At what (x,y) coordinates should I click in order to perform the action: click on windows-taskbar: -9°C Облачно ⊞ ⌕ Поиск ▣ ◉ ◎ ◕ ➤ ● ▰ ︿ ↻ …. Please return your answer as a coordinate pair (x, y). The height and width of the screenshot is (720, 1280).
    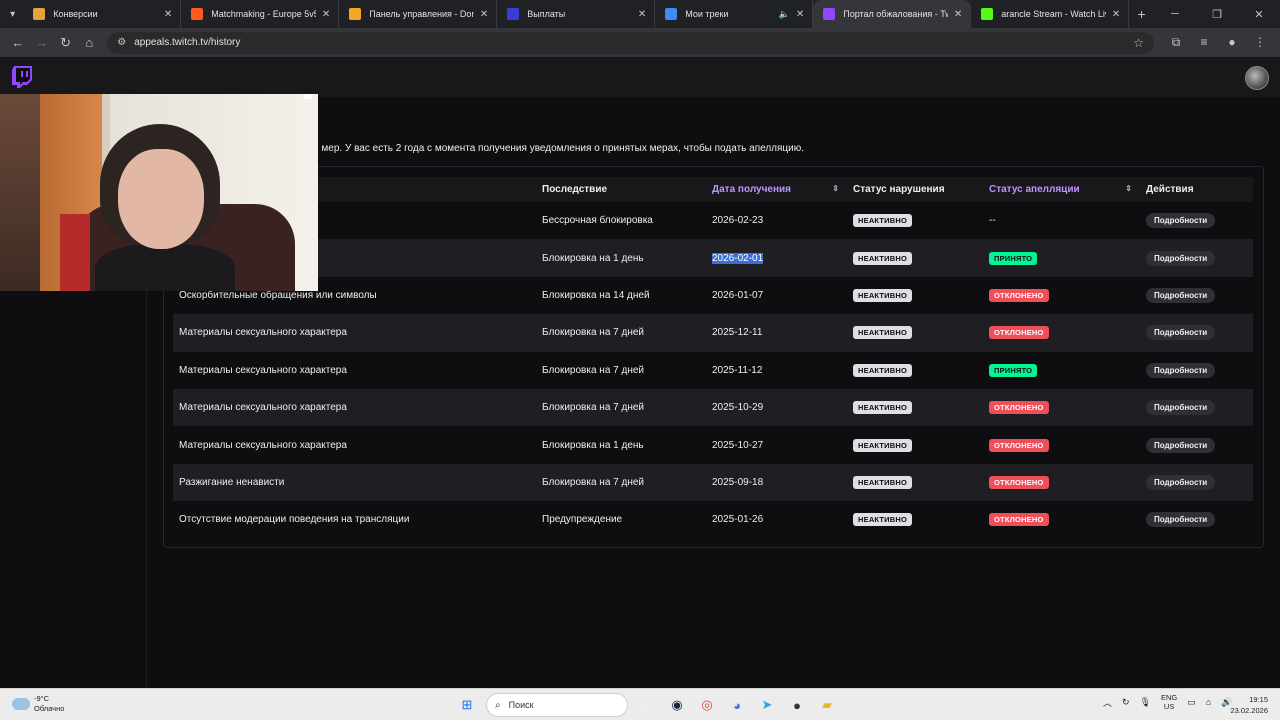
    Looking at the image, I should click on (640, 704).